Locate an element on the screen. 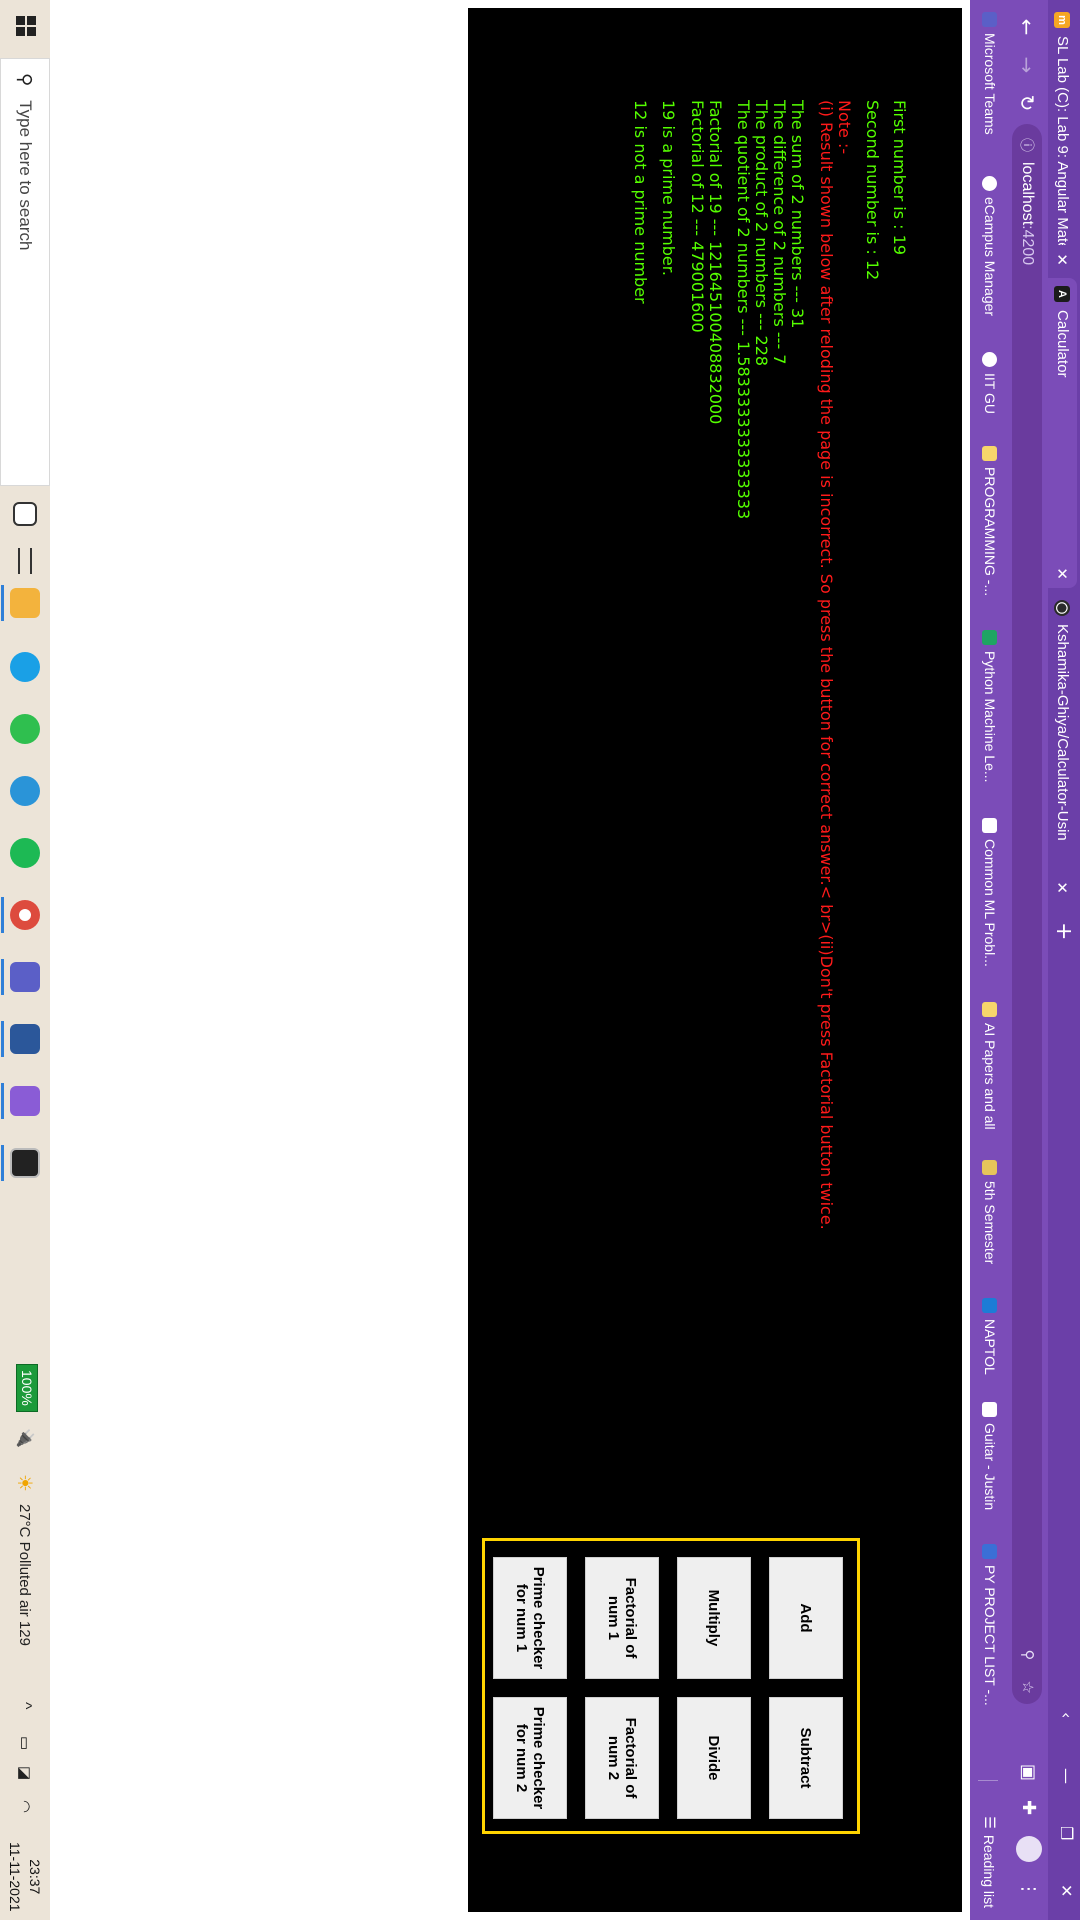  avatar is located at coordinates (1029, 1849).